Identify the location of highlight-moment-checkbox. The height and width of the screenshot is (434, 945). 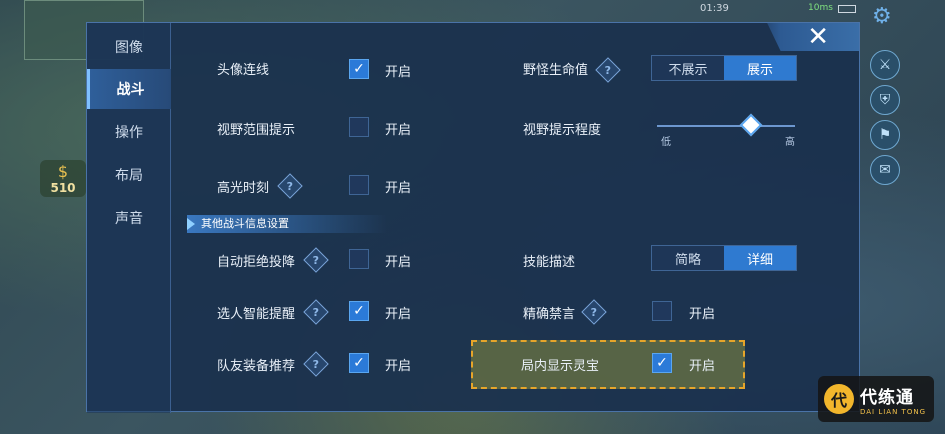
(359, 185).